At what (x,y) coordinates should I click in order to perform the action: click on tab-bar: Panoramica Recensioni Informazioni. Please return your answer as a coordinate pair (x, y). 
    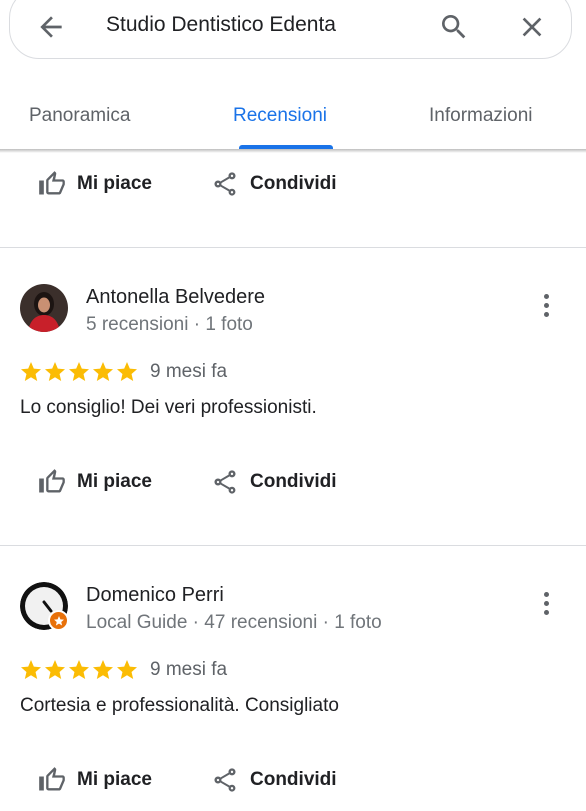
    Looking at the image, I should click on (293, 119).